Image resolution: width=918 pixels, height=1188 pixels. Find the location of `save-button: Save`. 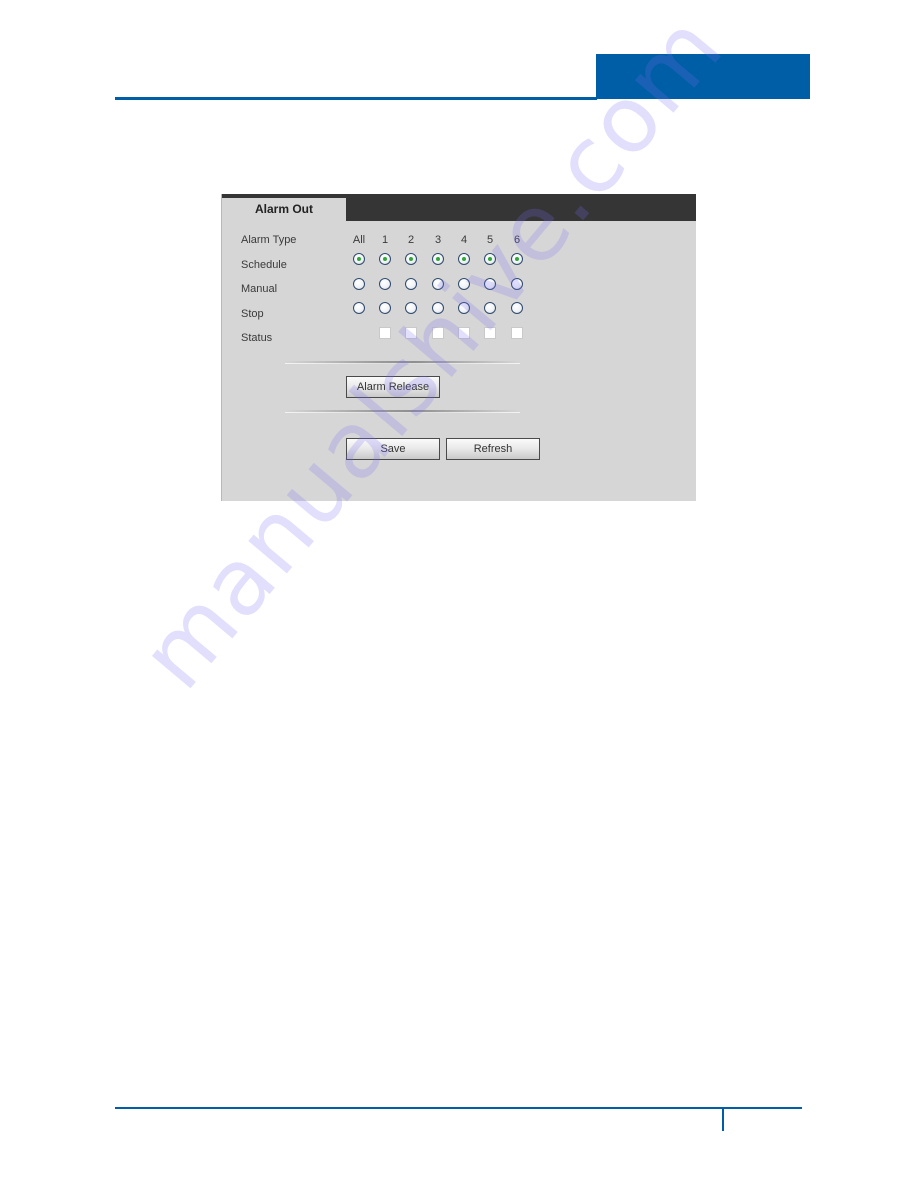

save-button: Save is located at coordinates (393, 449).